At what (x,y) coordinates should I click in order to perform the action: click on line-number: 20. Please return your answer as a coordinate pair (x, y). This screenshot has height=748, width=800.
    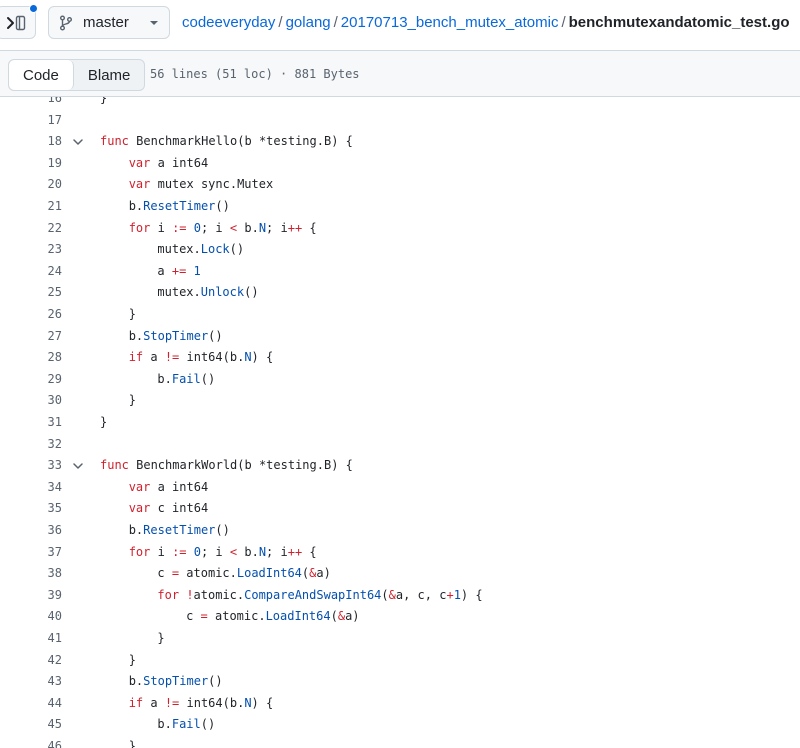
    Looking at the image, I should click on (46, 185).